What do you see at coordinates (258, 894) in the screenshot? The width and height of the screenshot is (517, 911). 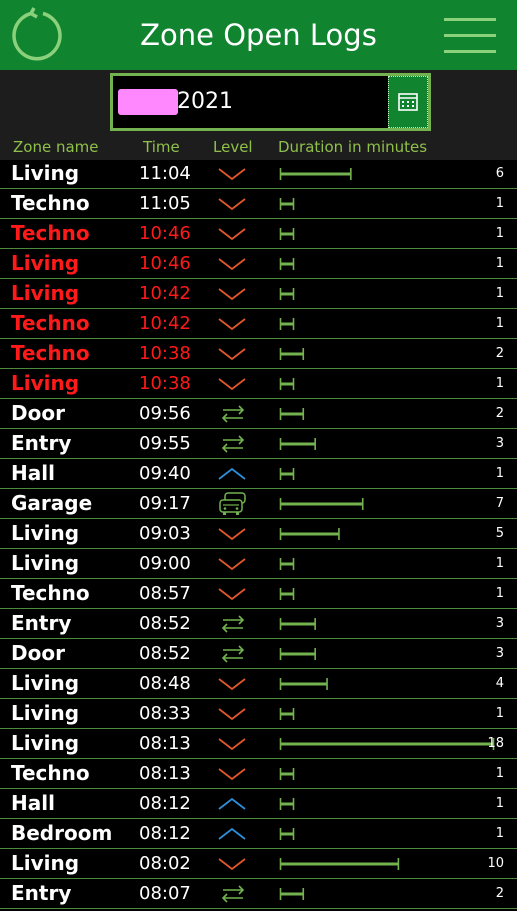 I see `log-row: Entry 08:07 2` at bounding box center [258, 894].